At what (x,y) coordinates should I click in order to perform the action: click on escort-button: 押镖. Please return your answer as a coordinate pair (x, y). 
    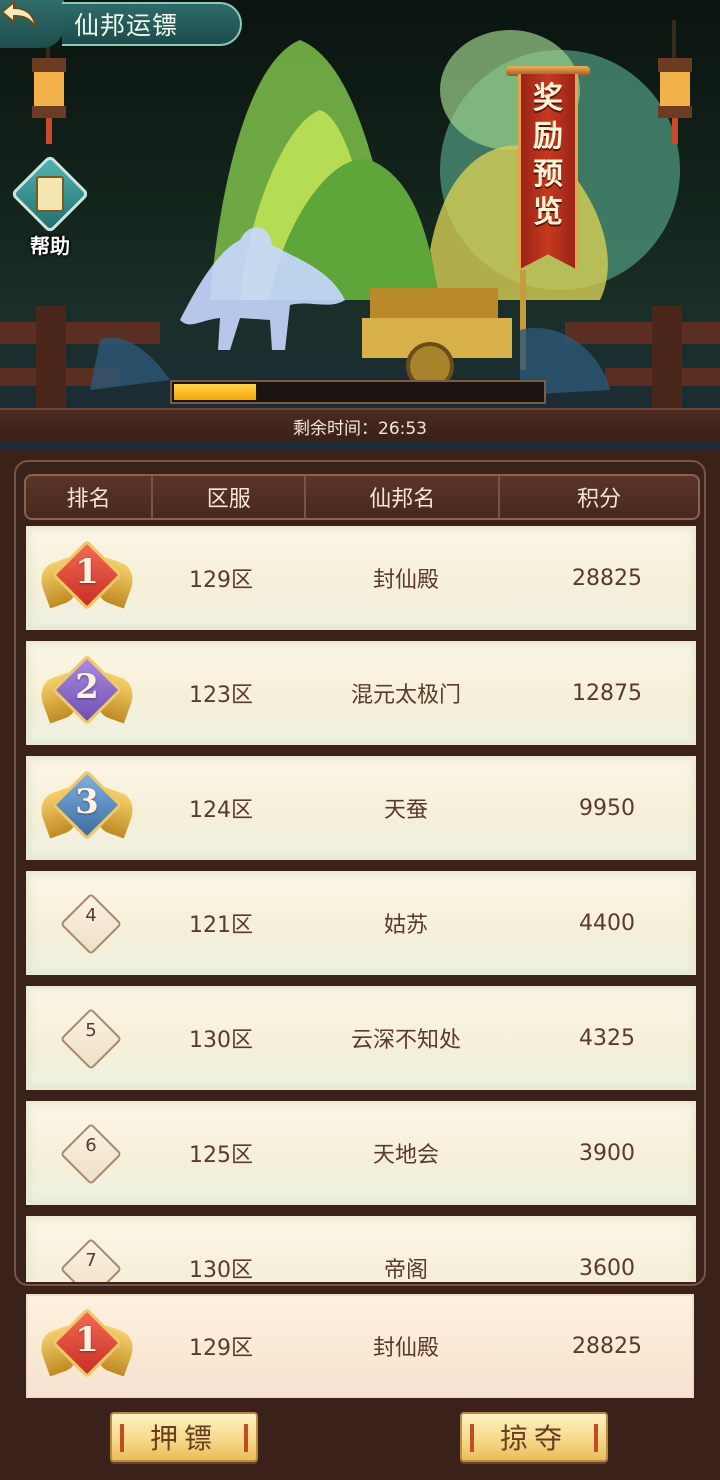
    Looking at the image, I should click on (184, 1437).